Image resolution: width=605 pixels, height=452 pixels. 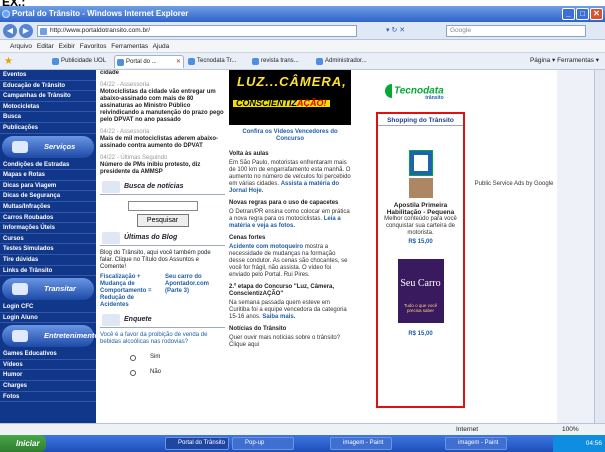 I want to click on nav-item: Condições de Estradas, so click(x=48, y=165).